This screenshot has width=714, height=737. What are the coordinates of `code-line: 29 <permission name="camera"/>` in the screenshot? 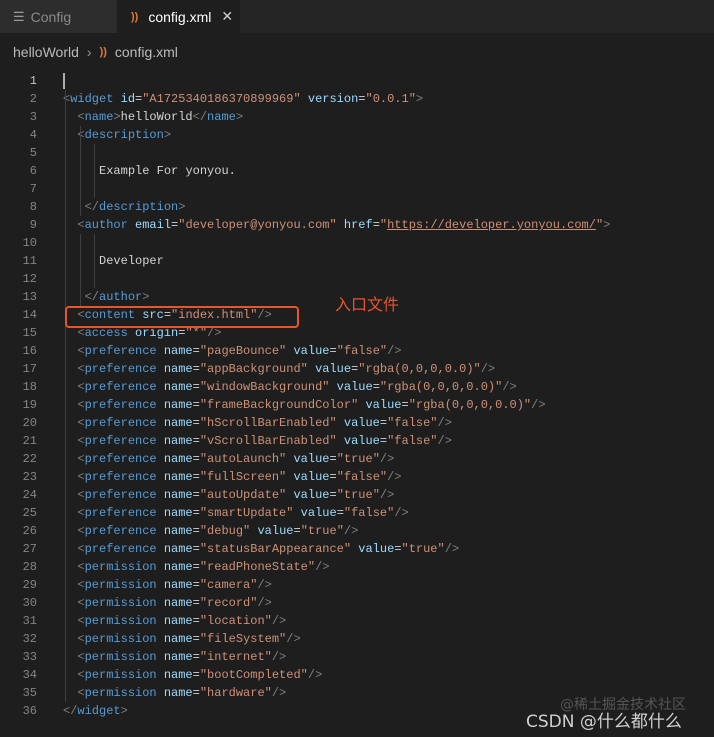 It's located at (357, 585).